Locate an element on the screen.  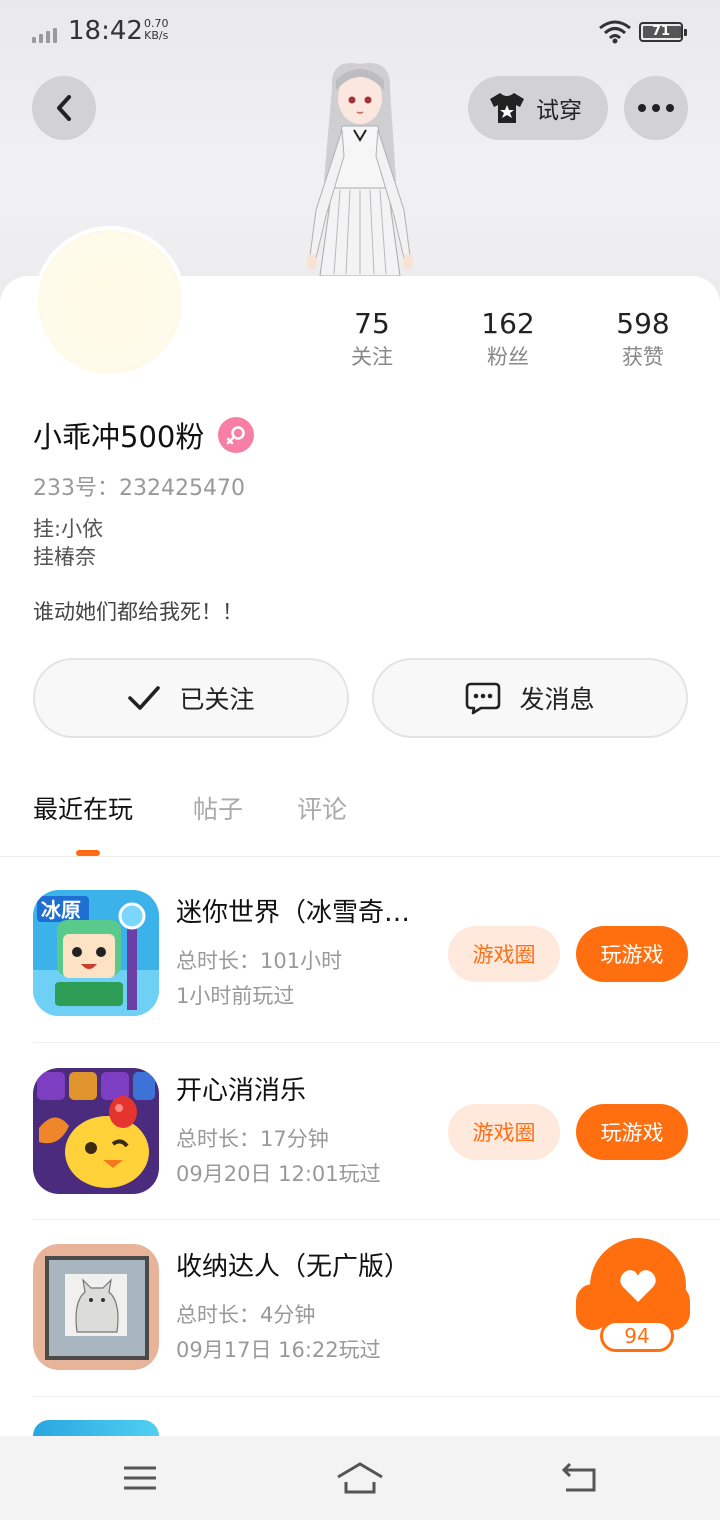
user-id: 233号：232425470 is located at coordinates (139, 488).